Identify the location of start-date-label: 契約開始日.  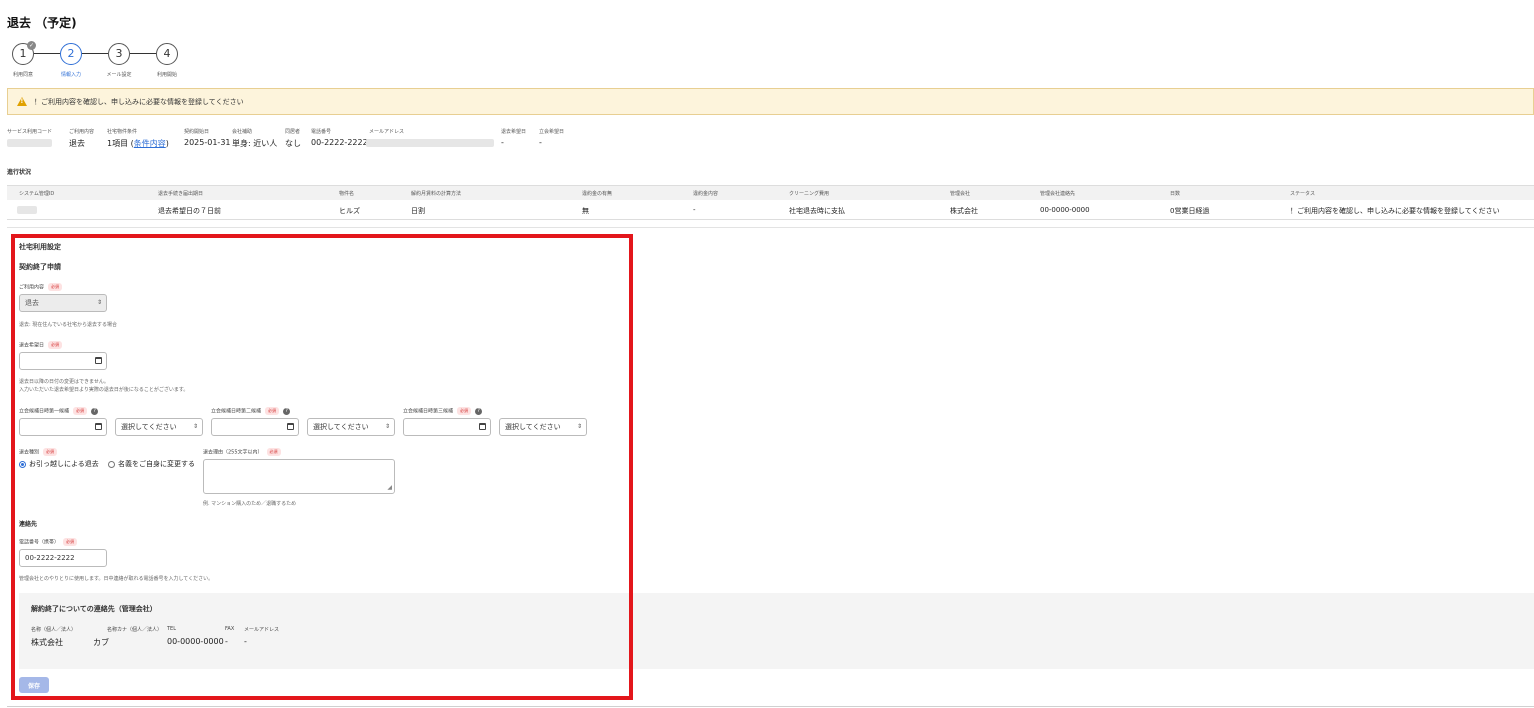
(197, 132).